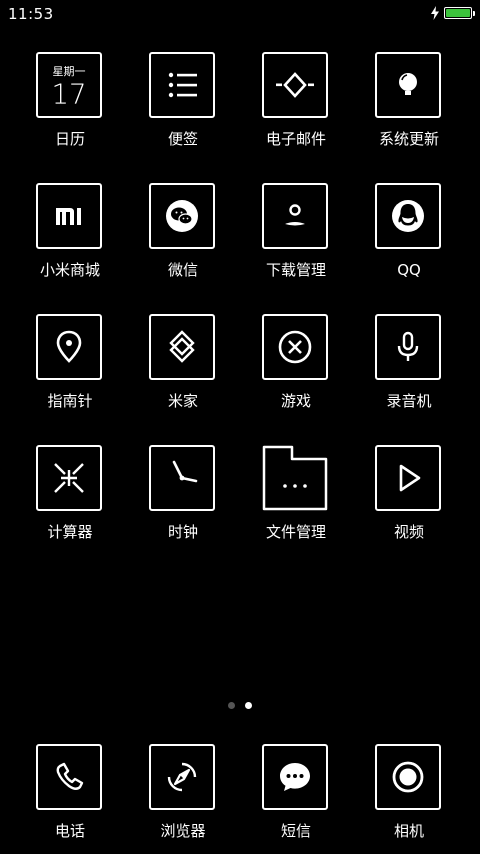 This screenshot has height=854, width=480. I want to click on phone-icon, so click(69, 777).